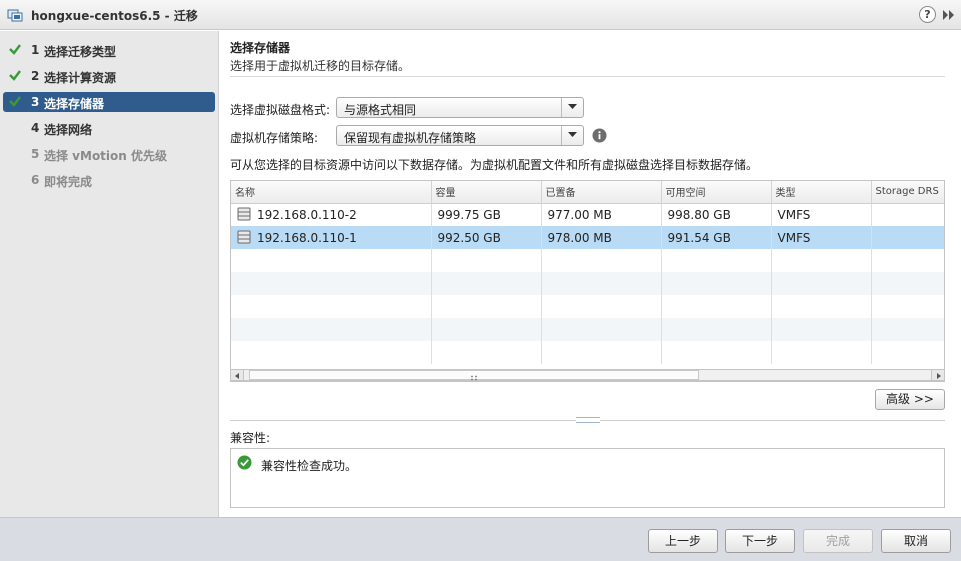  I want to click on wizard-footer: 上一步 下一步 完成 取消, so click(480, 539).